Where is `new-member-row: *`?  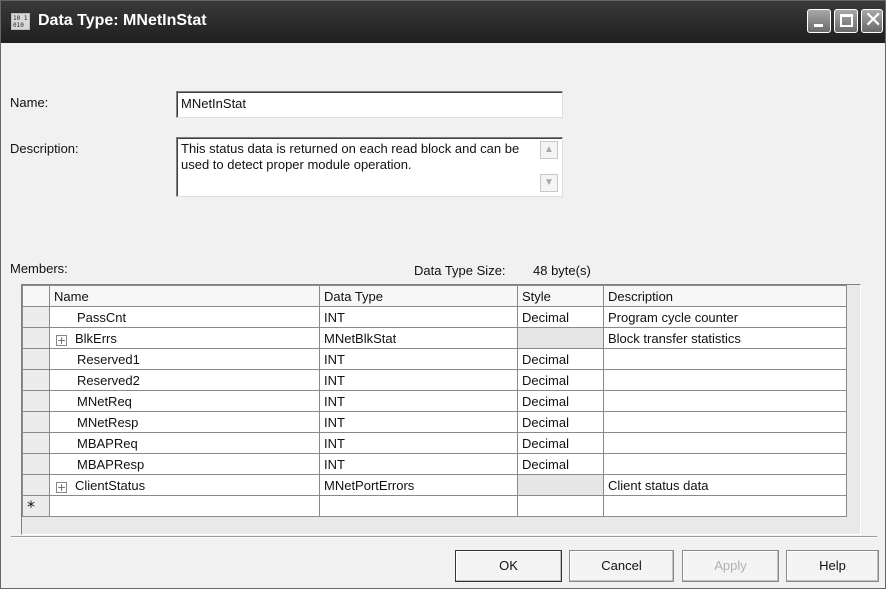 new-member-row: * is located at coordinates (434, 506).